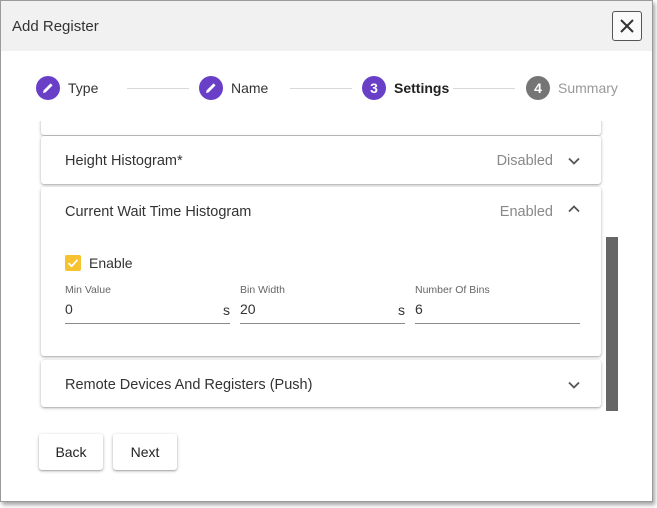 The image size is (657, 508). I want to click on close-icon, so click(627, 26).